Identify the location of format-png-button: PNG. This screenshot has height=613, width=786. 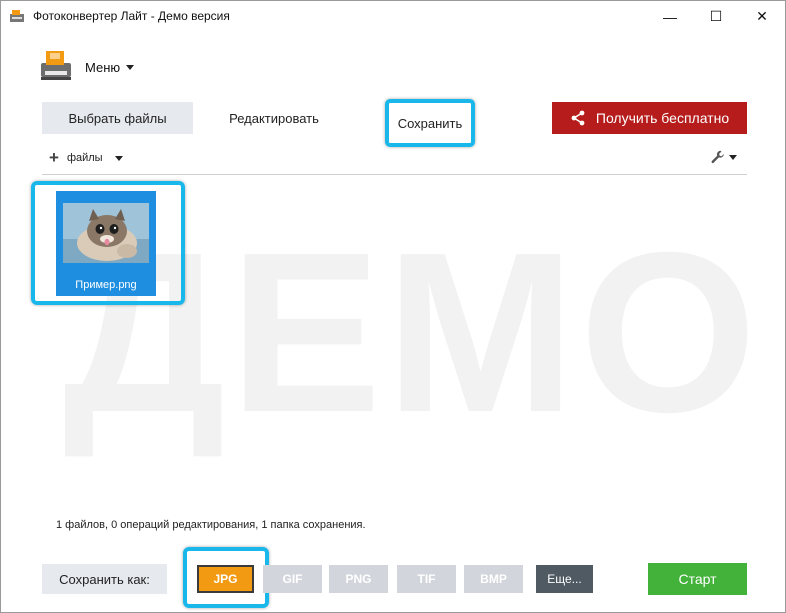
(358, 579).